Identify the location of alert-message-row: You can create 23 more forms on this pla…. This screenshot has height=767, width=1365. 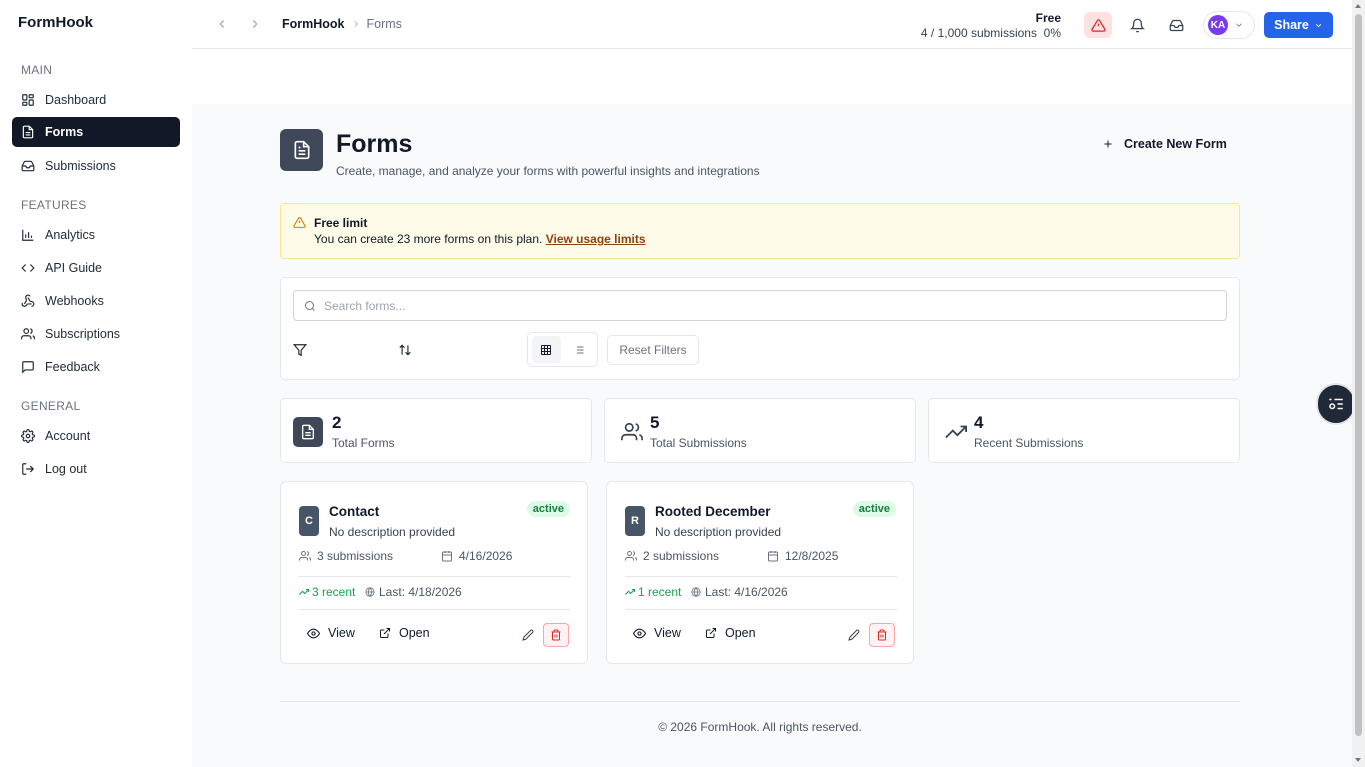
(480, 239).